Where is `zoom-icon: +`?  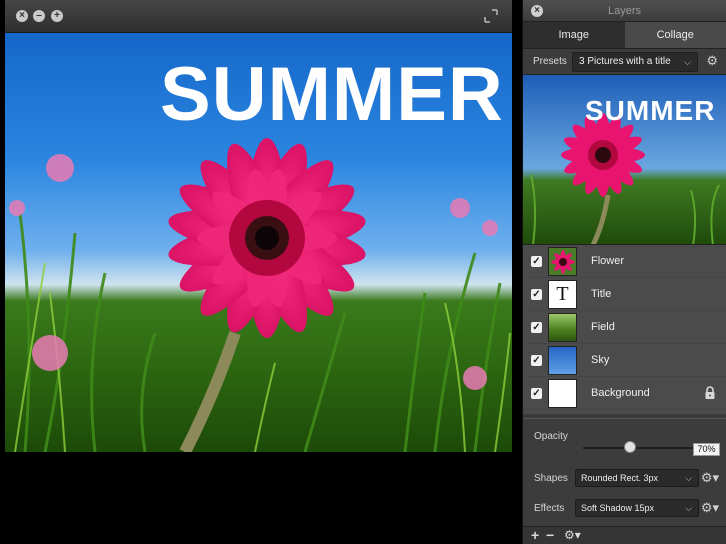
zoom-icon: + is located at coordinates (57, 15).